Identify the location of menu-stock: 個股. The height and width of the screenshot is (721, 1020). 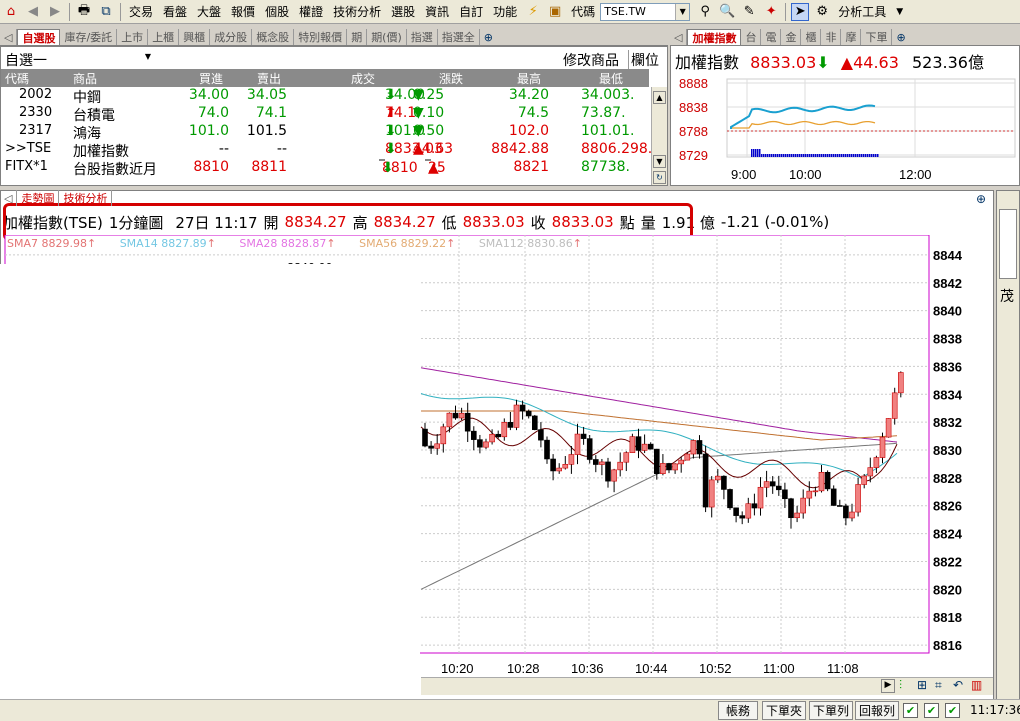
(277, 11).